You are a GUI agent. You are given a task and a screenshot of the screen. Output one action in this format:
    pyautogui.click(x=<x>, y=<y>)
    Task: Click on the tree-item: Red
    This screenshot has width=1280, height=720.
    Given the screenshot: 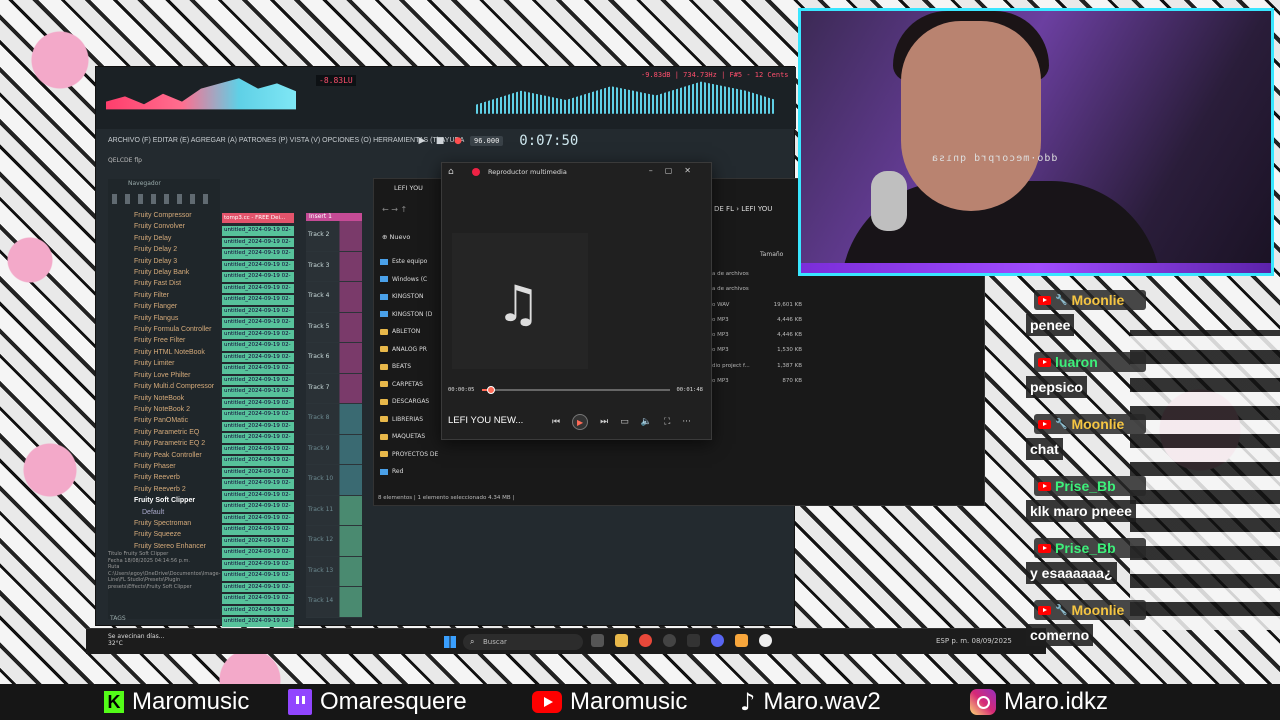 What is the action you would take?
    pyautogui.click(x=409, y=472)
    